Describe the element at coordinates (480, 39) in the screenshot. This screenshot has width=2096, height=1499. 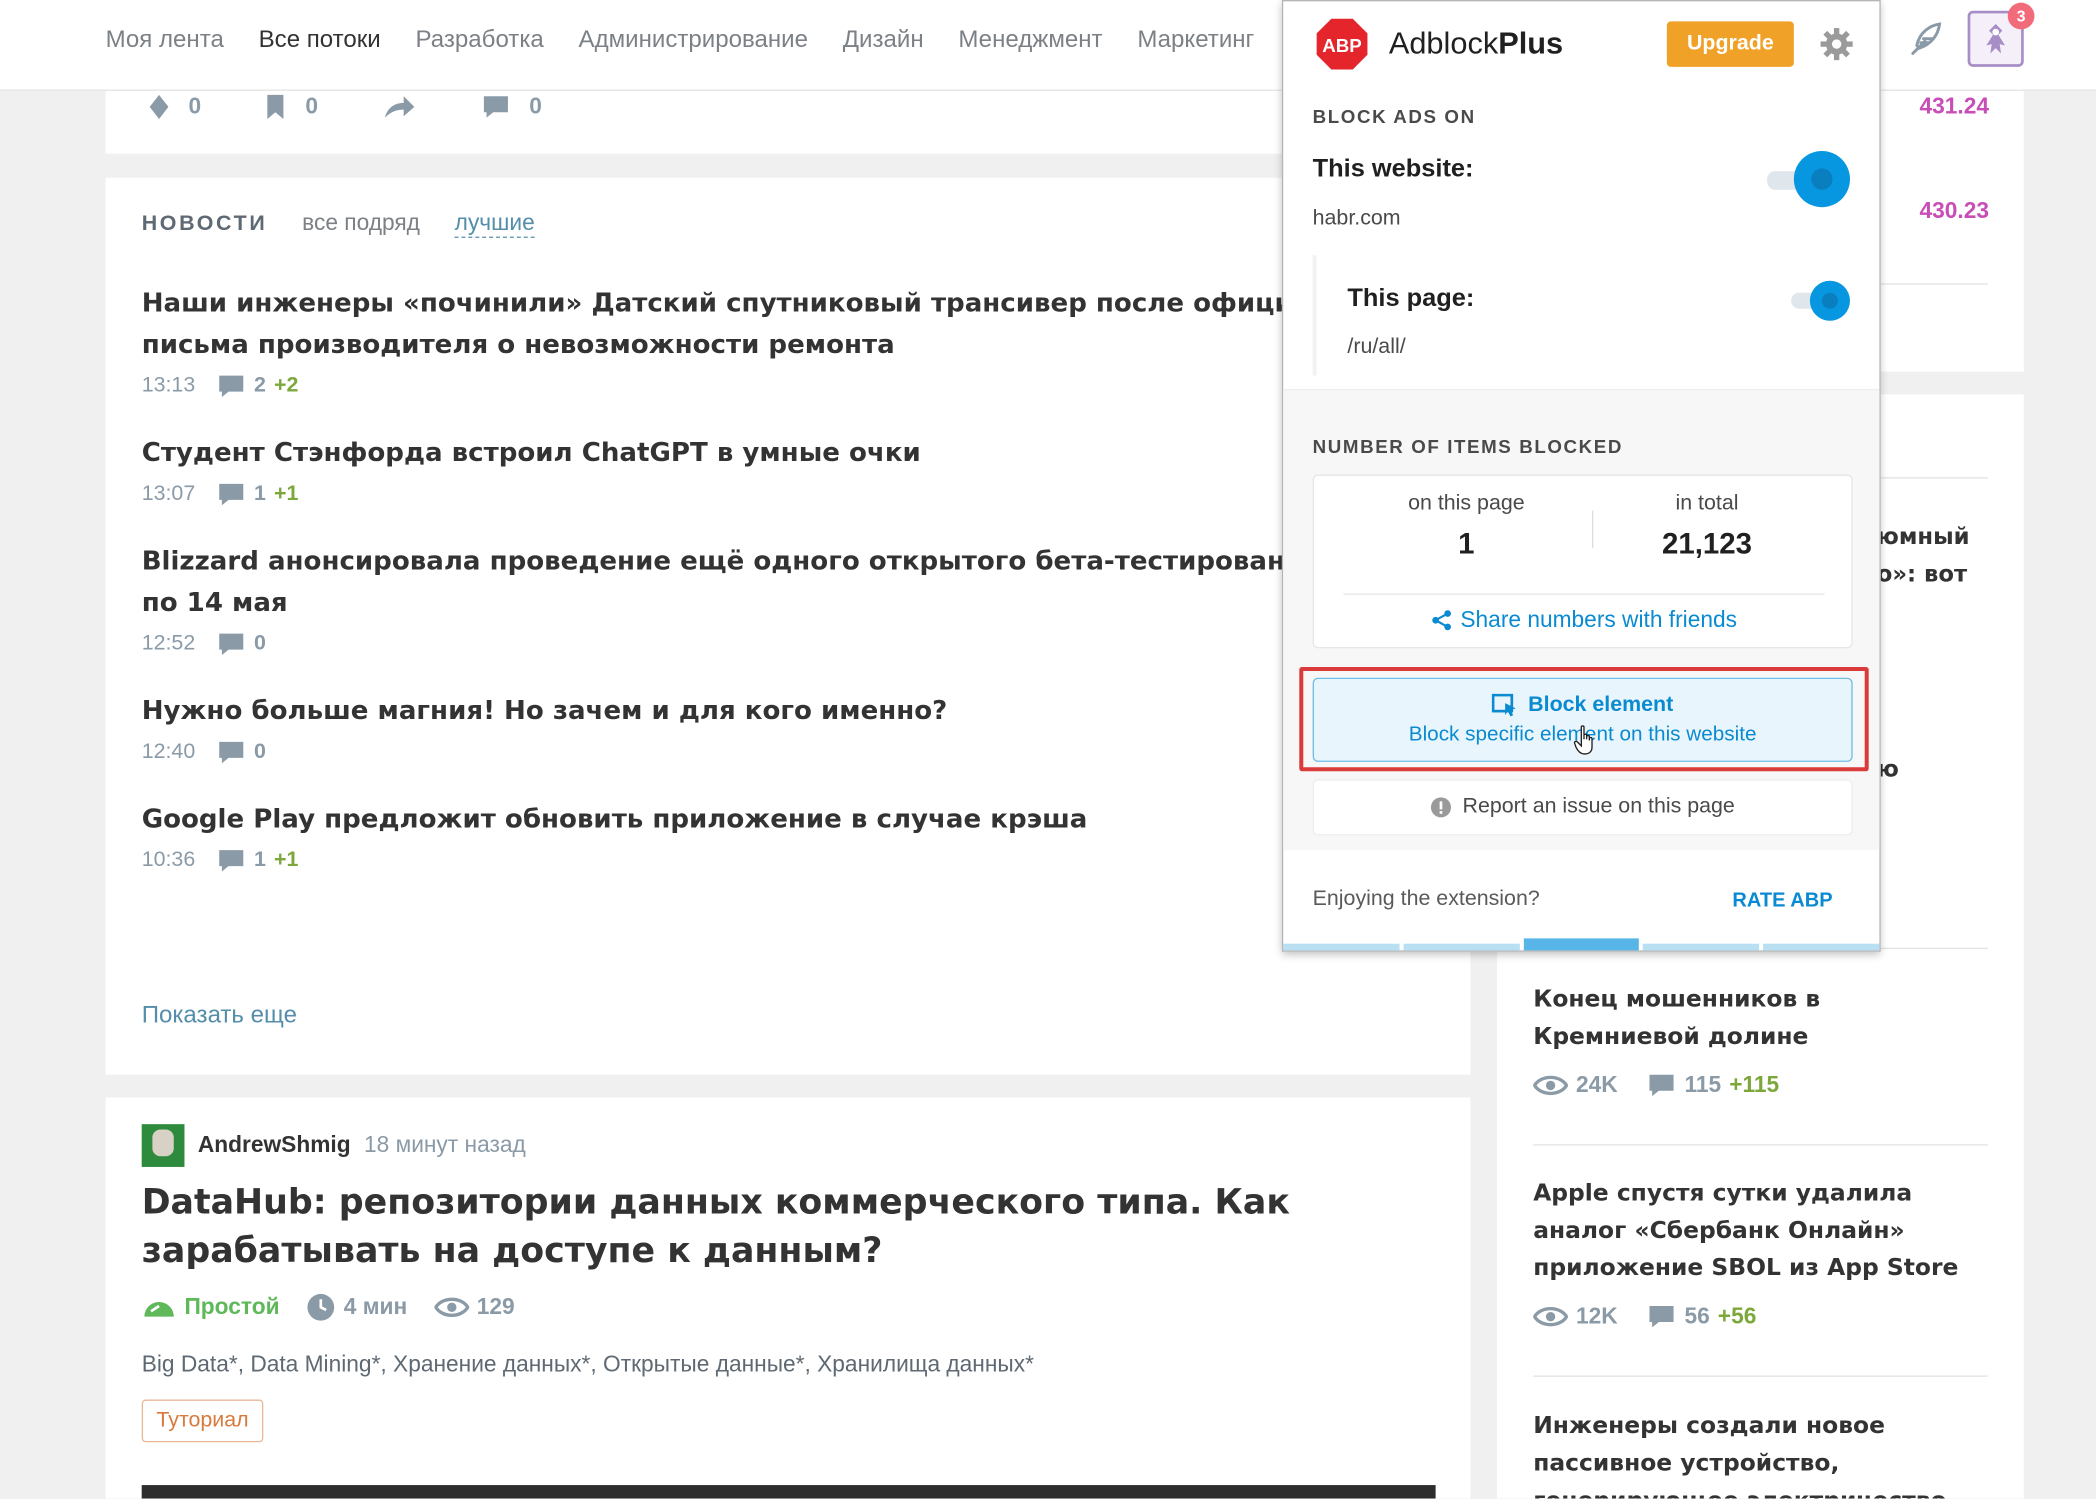
I see `nav-development: Разработка` at that location.